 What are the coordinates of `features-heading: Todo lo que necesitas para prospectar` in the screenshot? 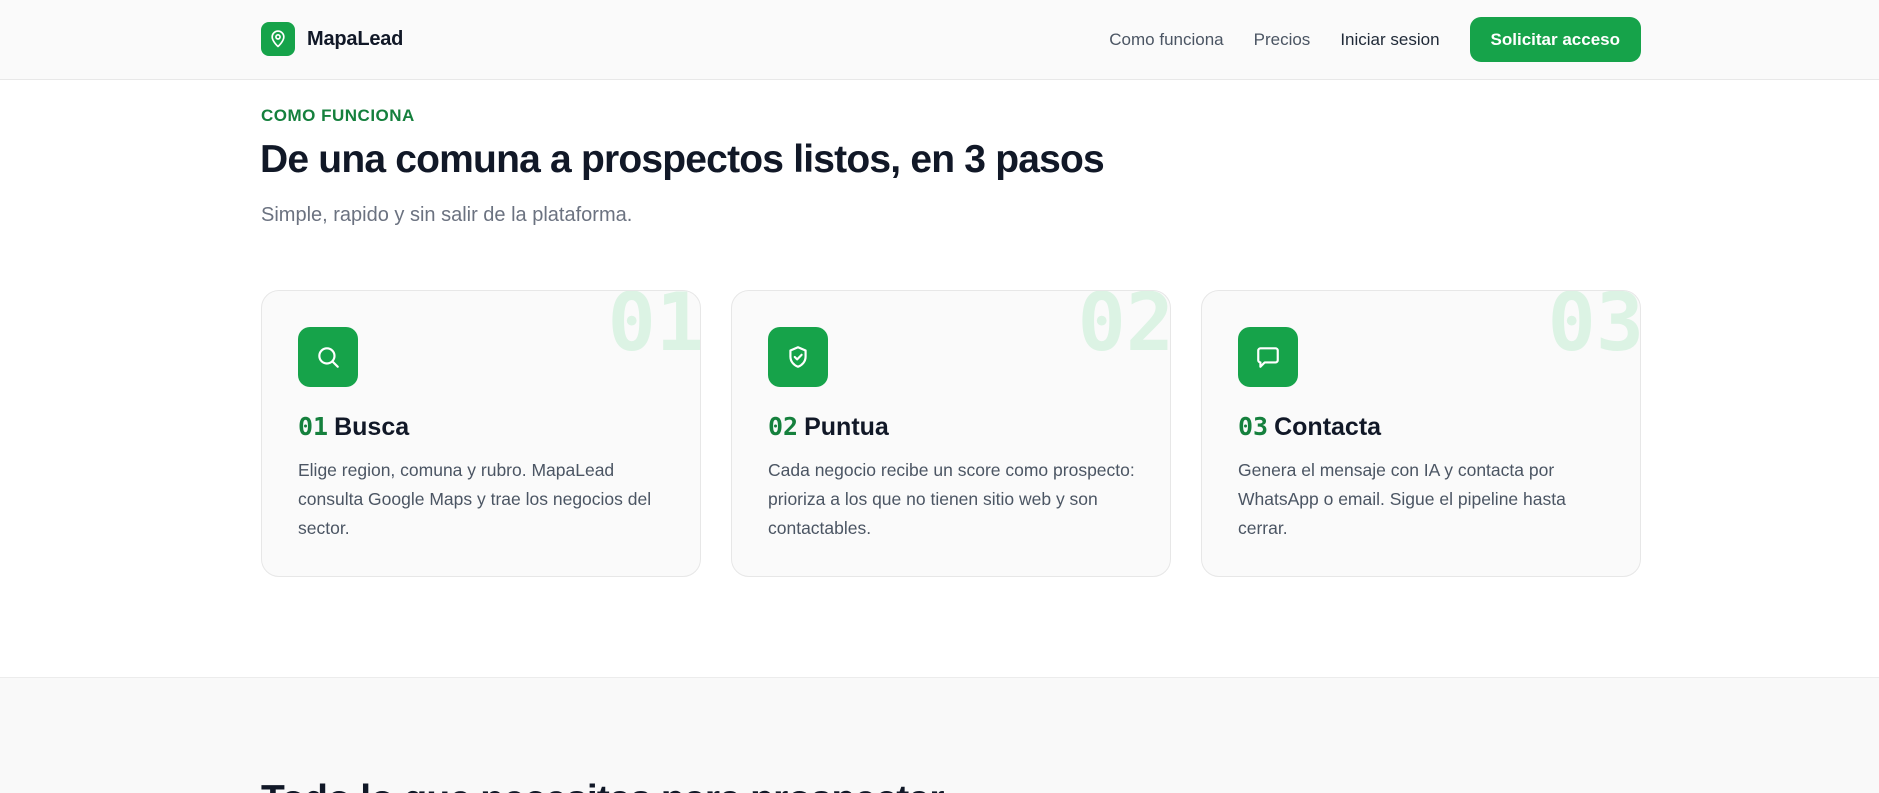 It's located at (603, 785).